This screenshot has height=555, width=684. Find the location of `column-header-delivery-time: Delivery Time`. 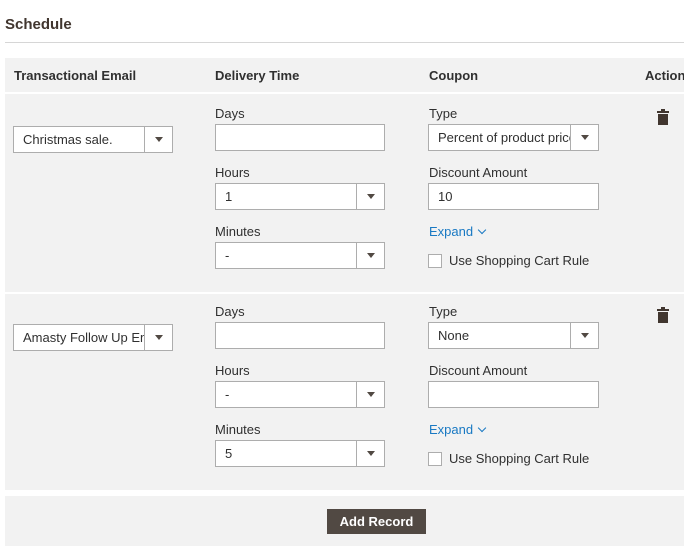

column-header-delivery-time: Delivery Time is located at coordinates (257, 75).